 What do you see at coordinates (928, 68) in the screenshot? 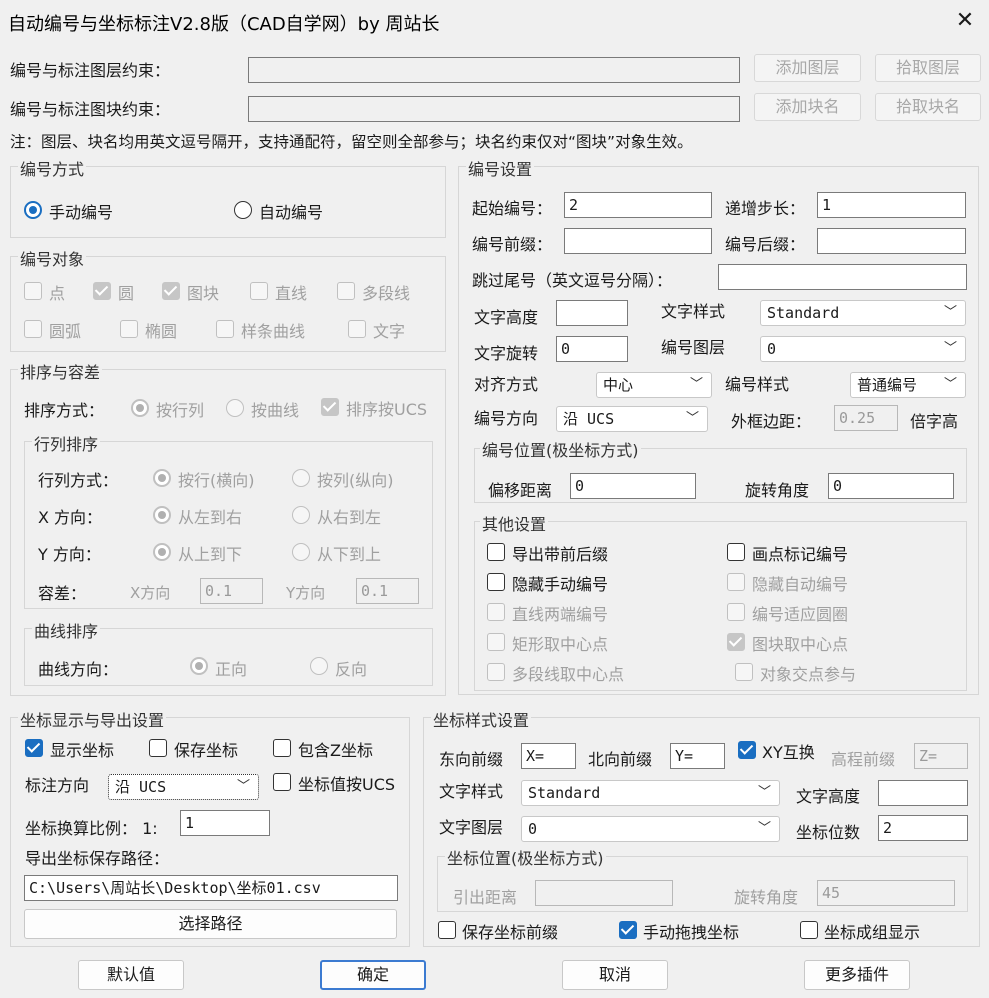
I see `pick-layer-button: 拾取图层` at bounding box center [928, 68].